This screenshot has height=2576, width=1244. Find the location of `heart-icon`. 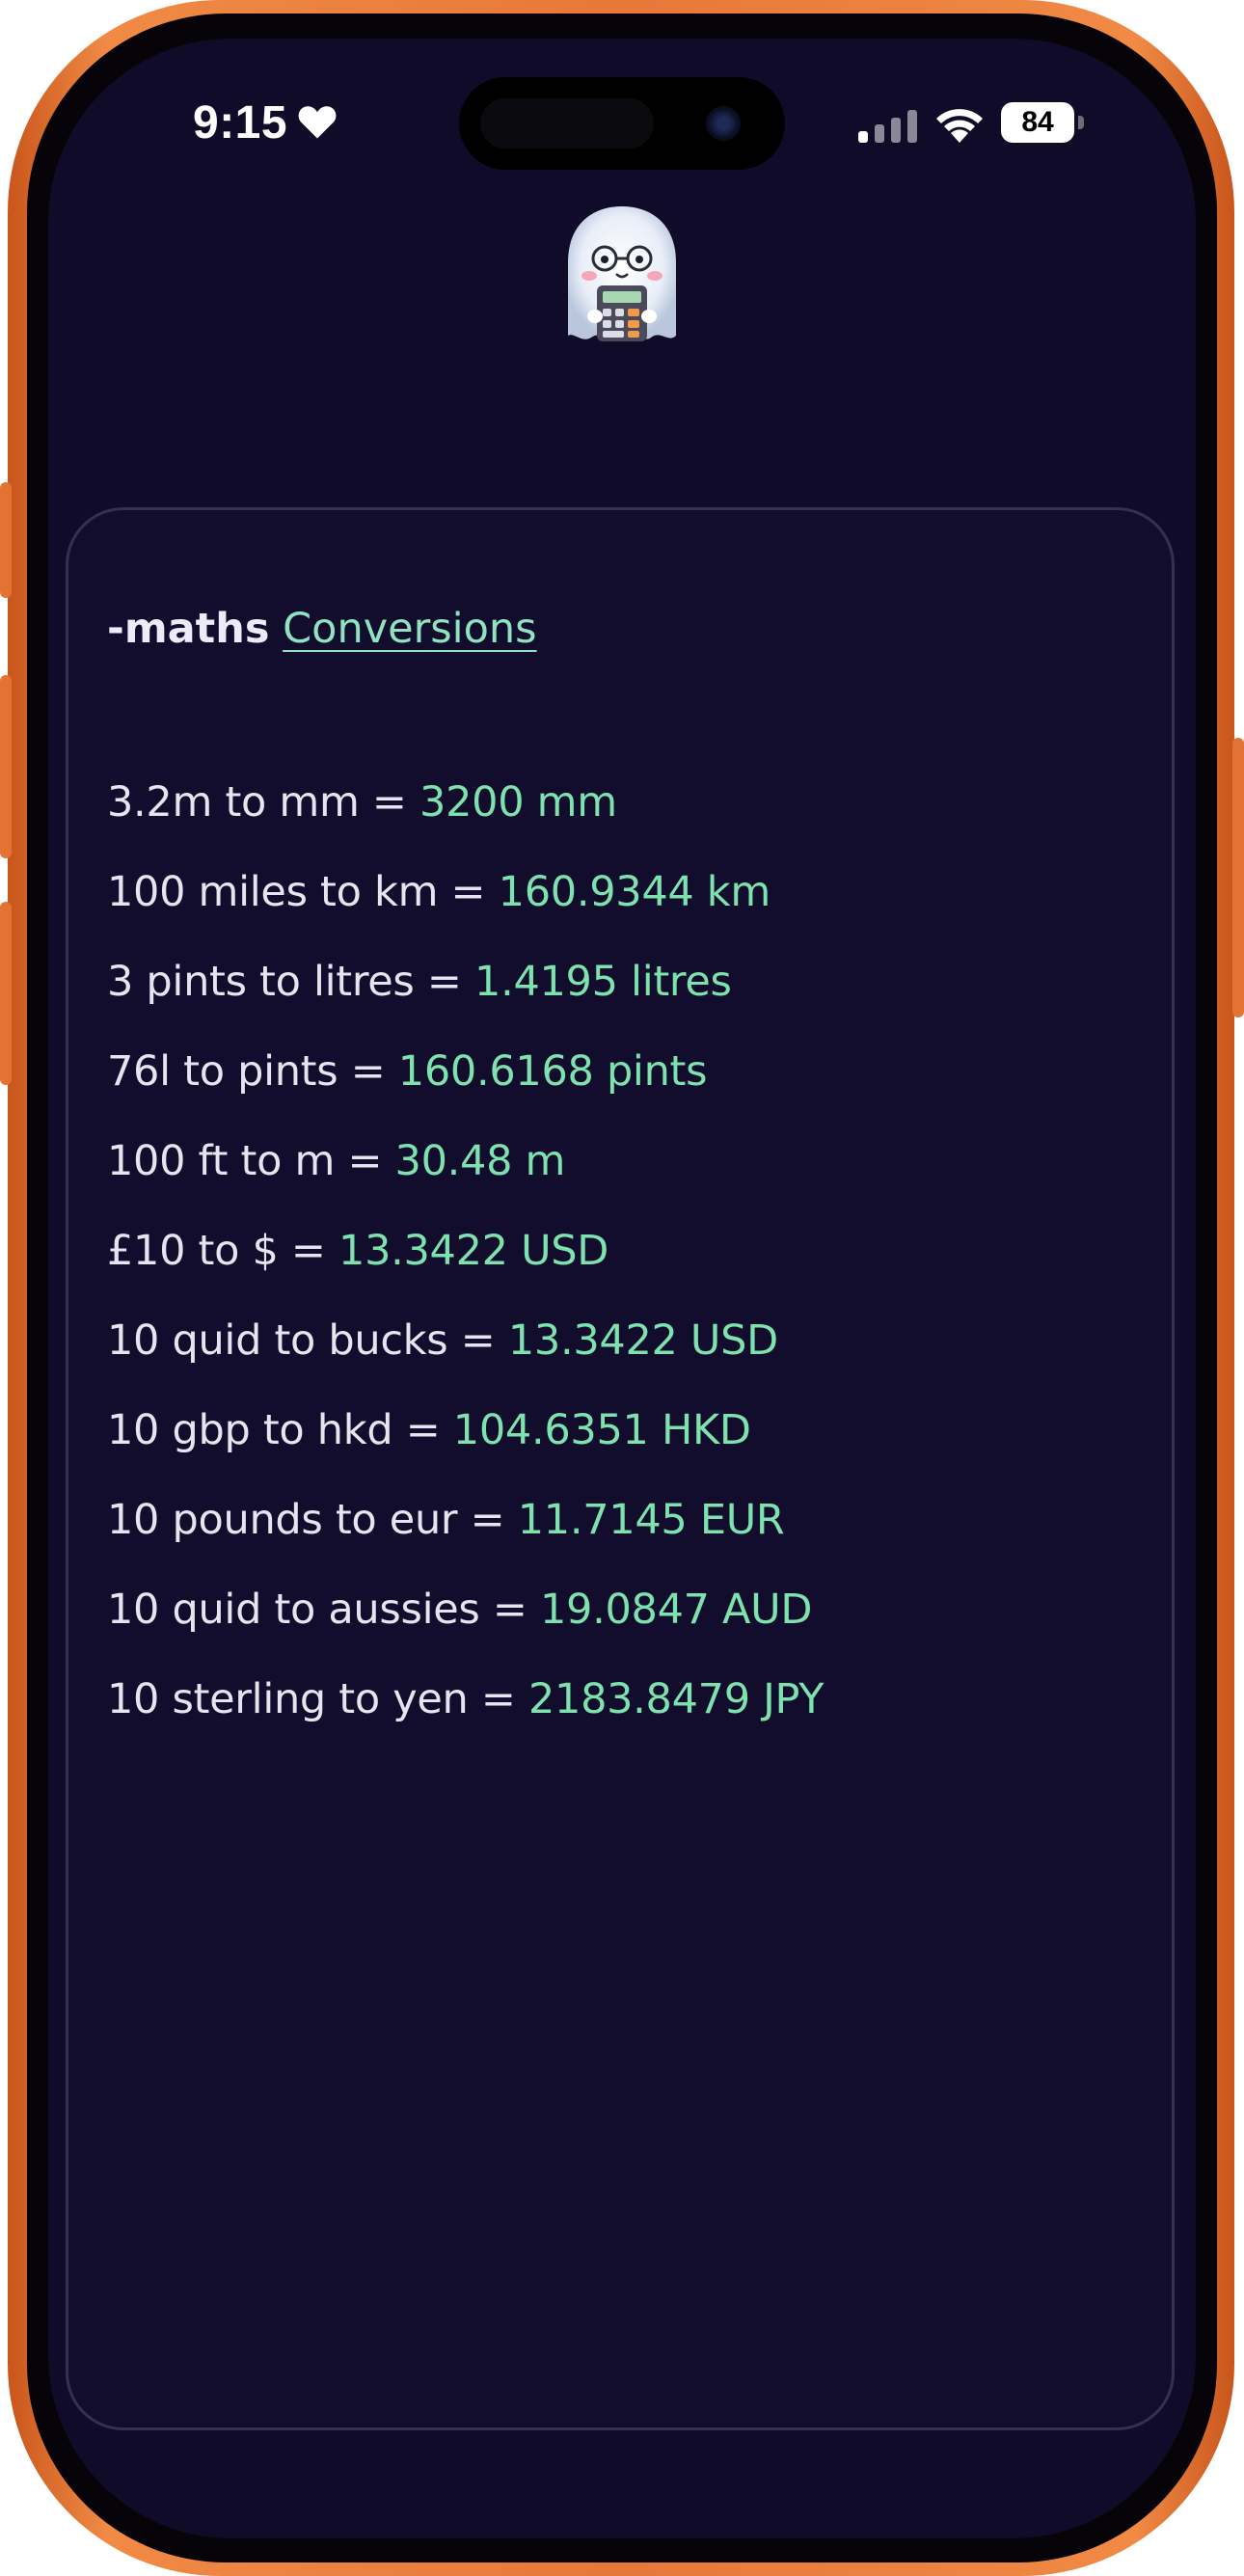

heart-icon is located at coordinates (317, 122).